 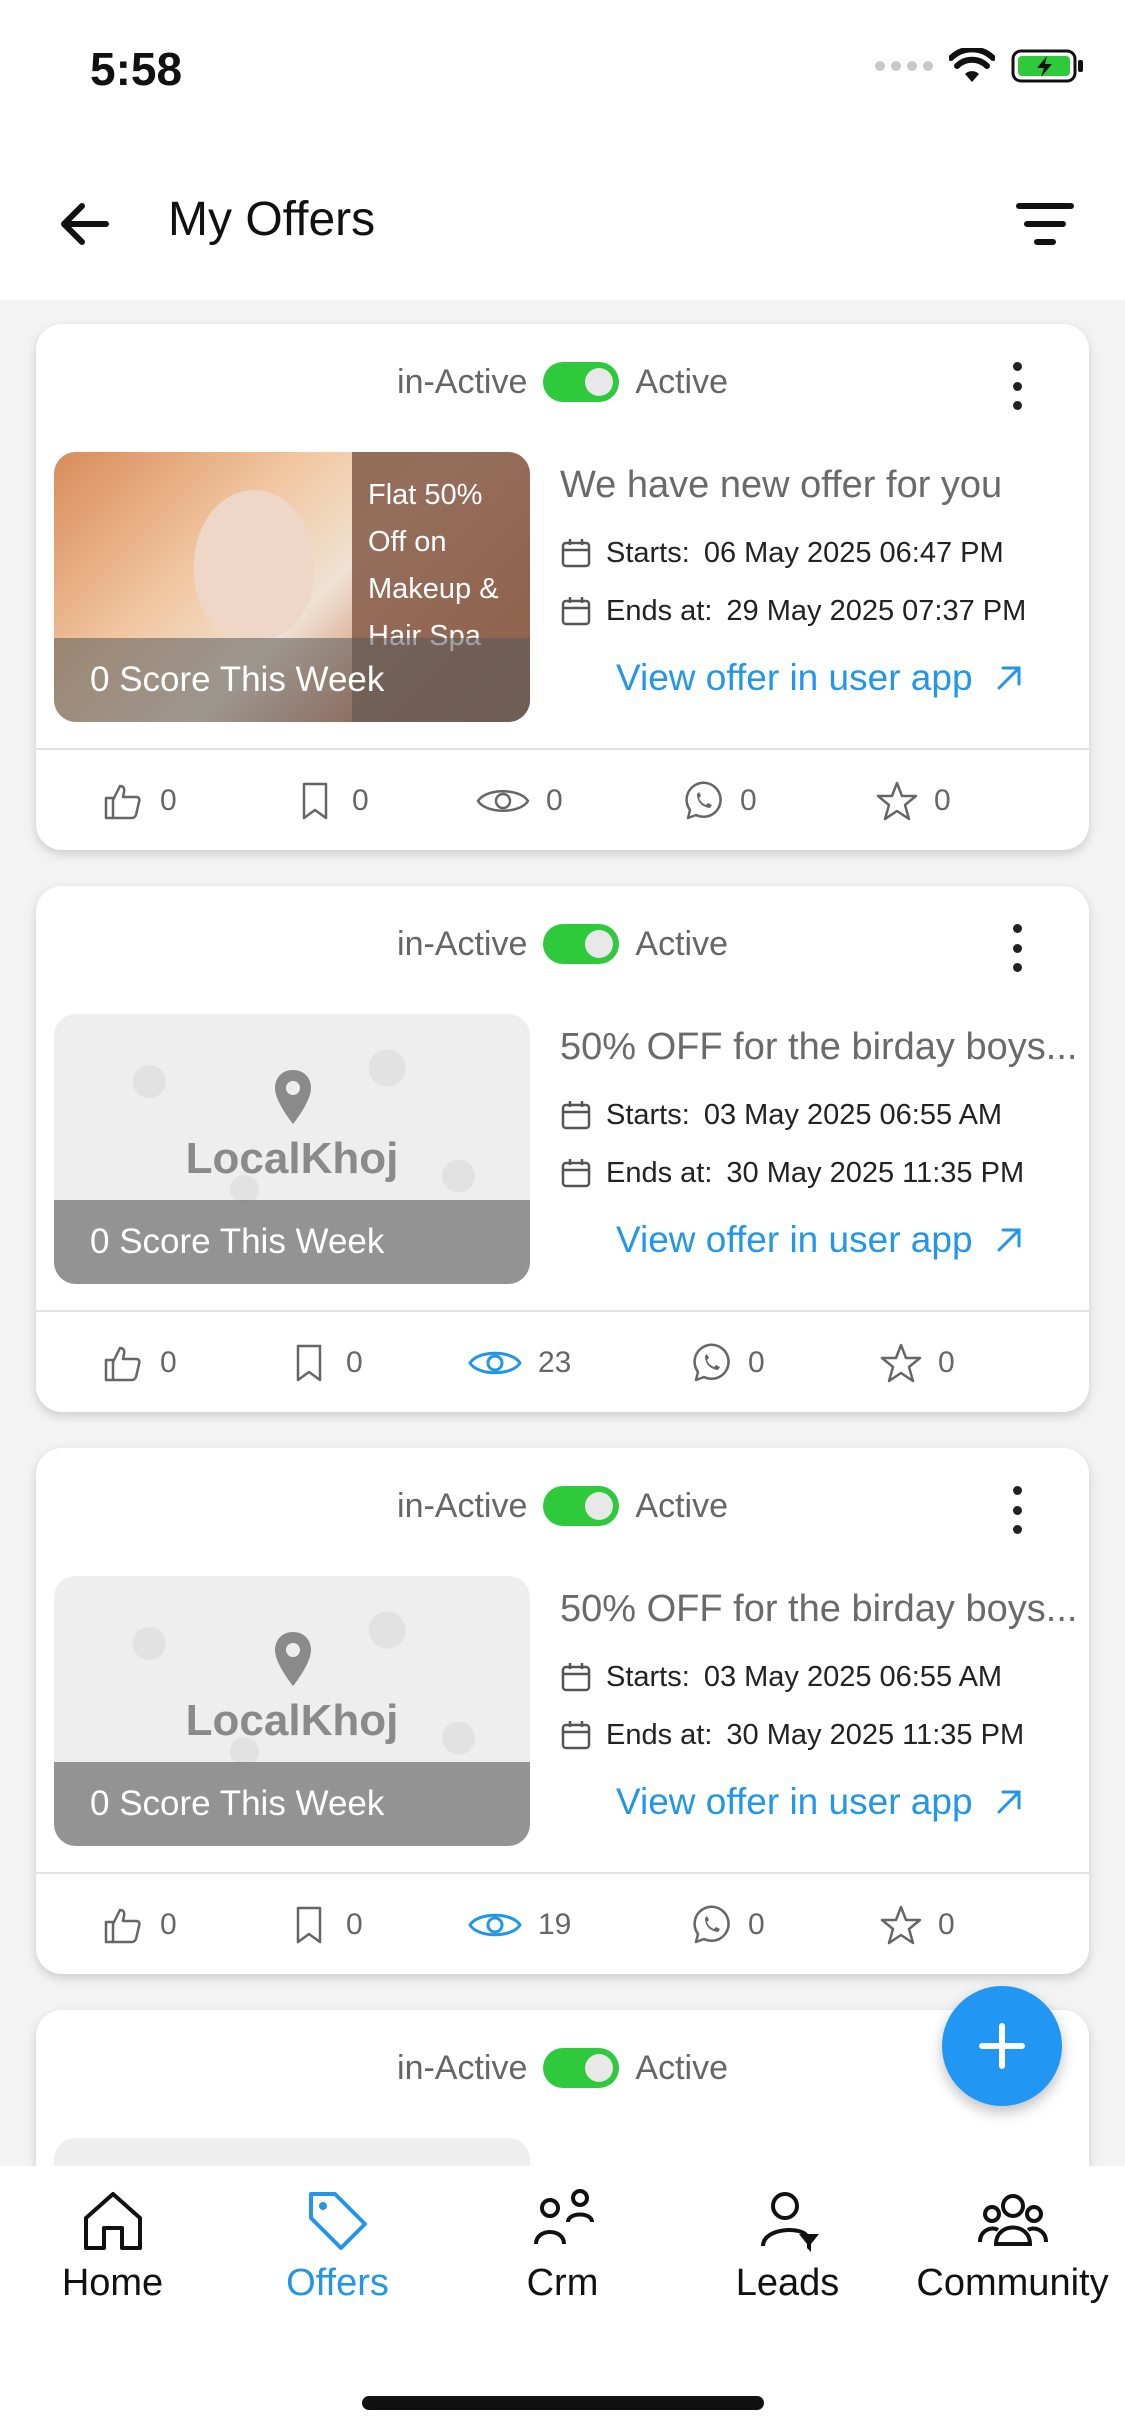 I want to click on ends-value: 29 May 2025 07:37 PM, so click(x=876, y=610).